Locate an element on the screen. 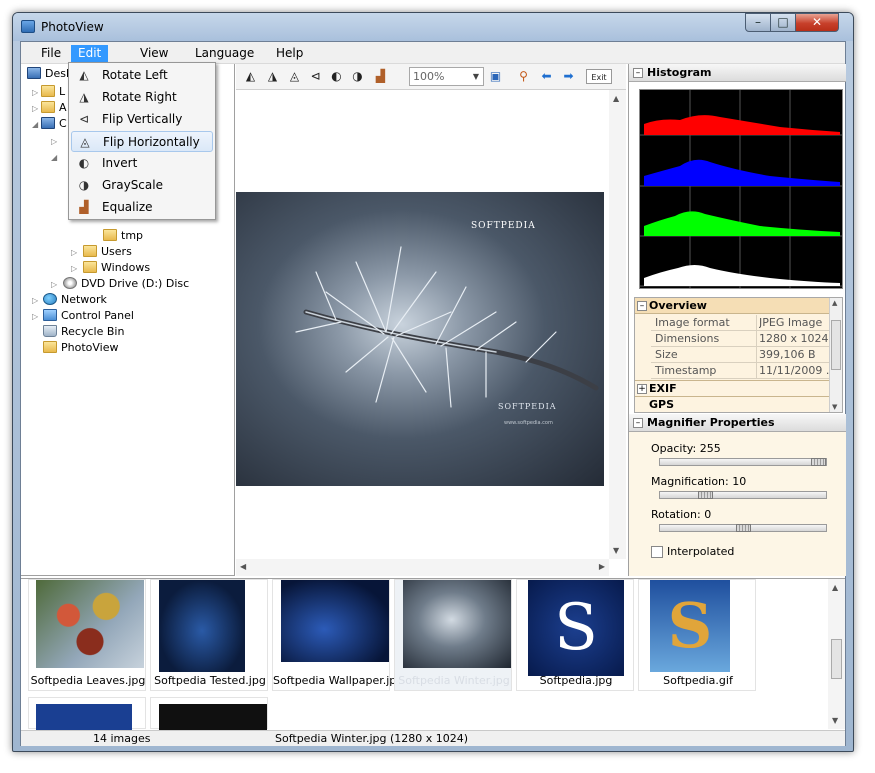 The width and height of the screenshot is (875, 773). overview-scrollbar: ▲ ▼ is located at coordinates (835, 355).